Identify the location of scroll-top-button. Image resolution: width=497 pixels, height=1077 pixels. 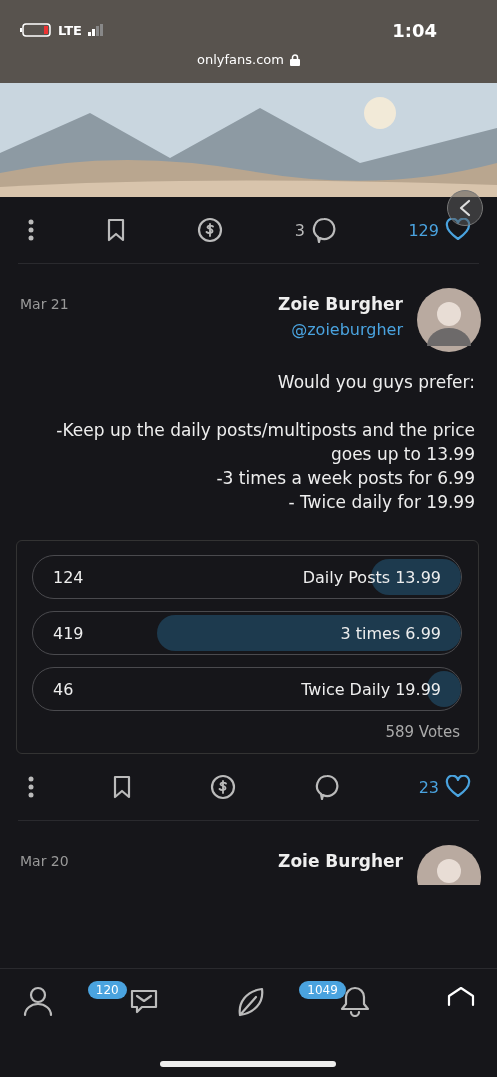
(465, 208).